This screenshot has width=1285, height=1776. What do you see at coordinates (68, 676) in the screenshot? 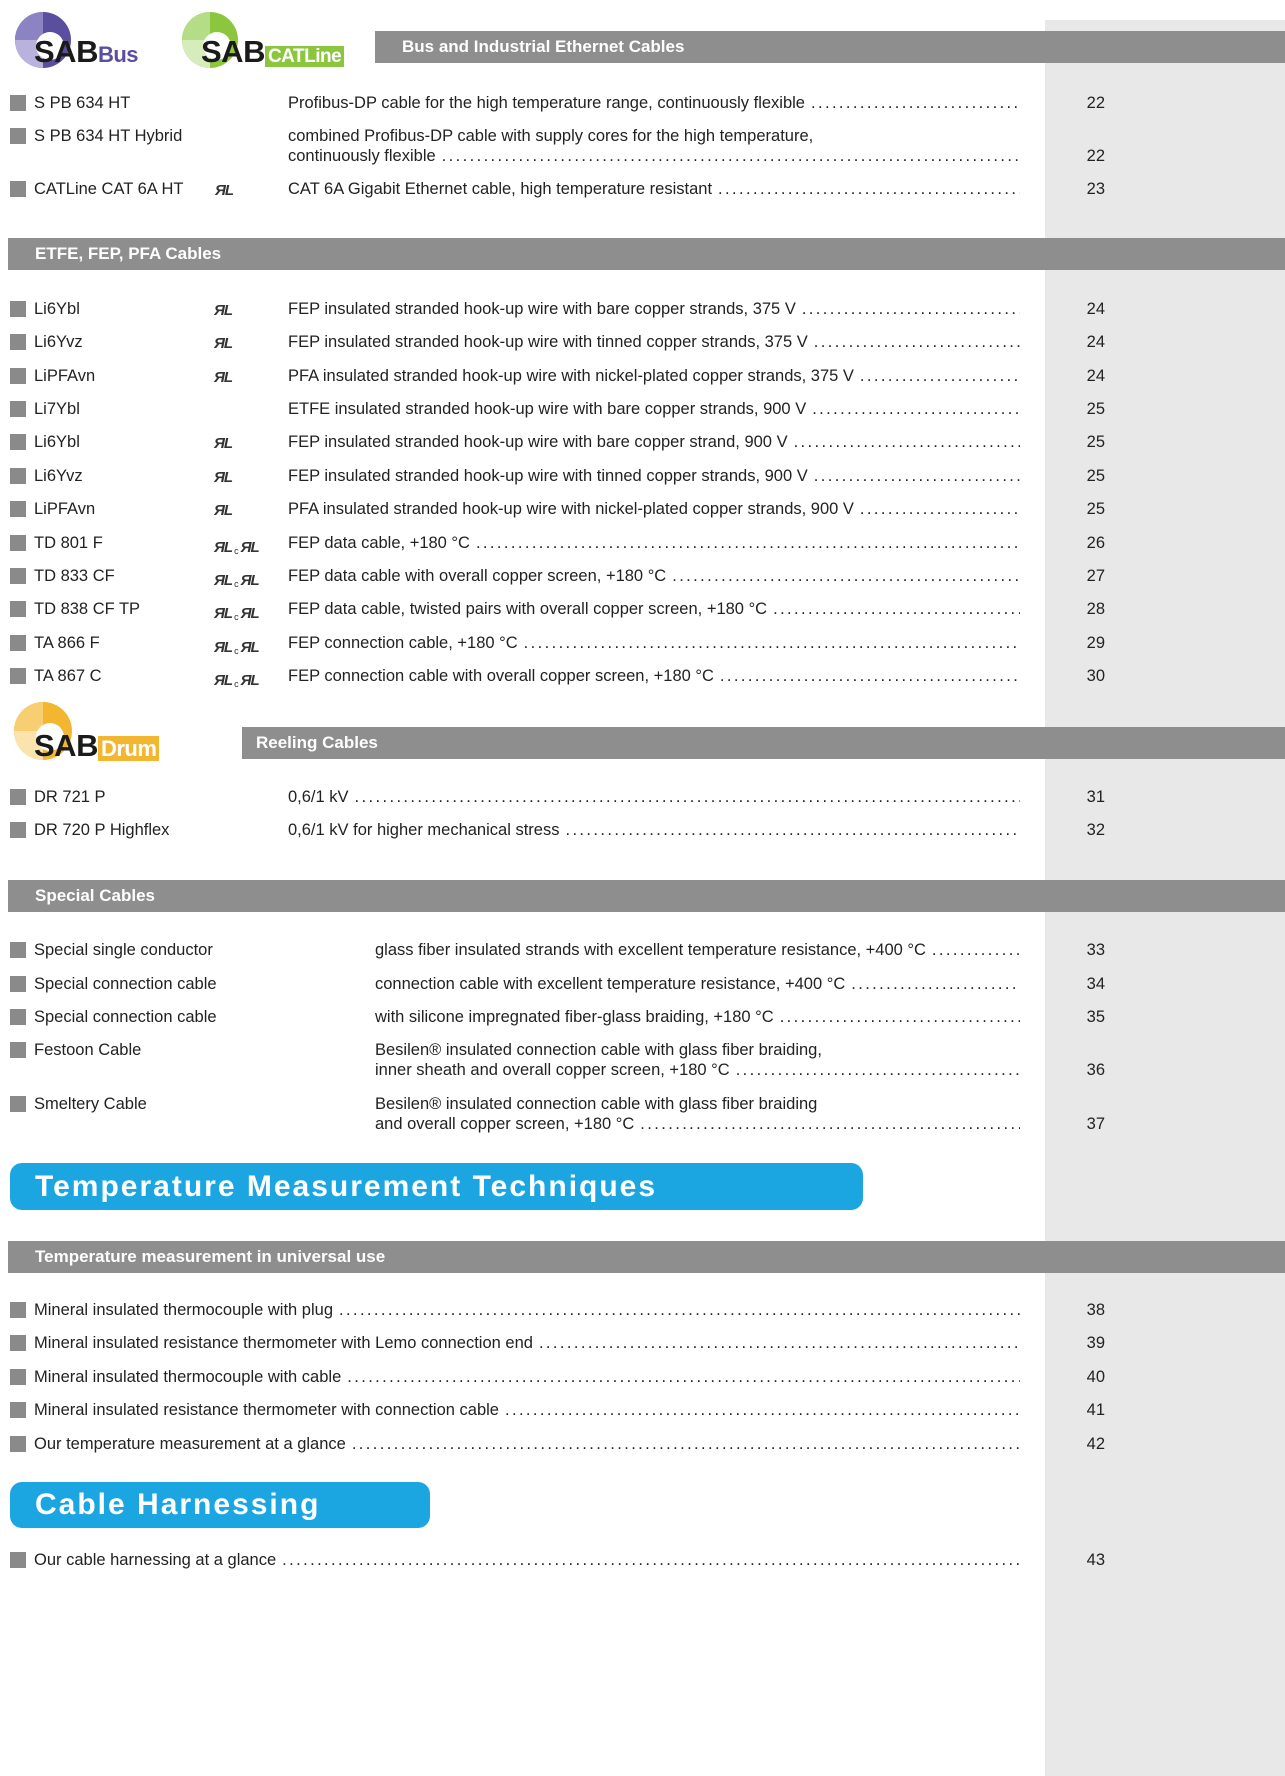
I see `item-name: TA 867 C` at bounding box center [68, 676].